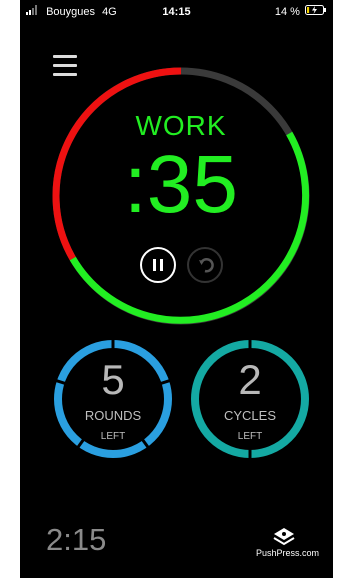 The image size is (353, 578). Describe the element at coordinates (113, 415) in the screenshot. I see `rounds-label: ROUNDS` at that location.